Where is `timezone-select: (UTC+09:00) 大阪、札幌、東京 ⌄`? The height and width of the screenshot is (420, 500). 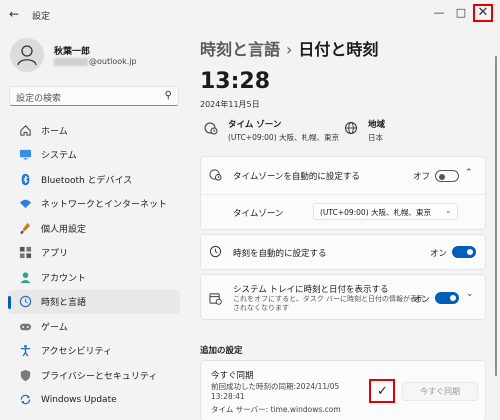
timezone-select: (UTC+09:00) 大阪、札幌、東京 ⌄ is located at coordinates (385, 211).